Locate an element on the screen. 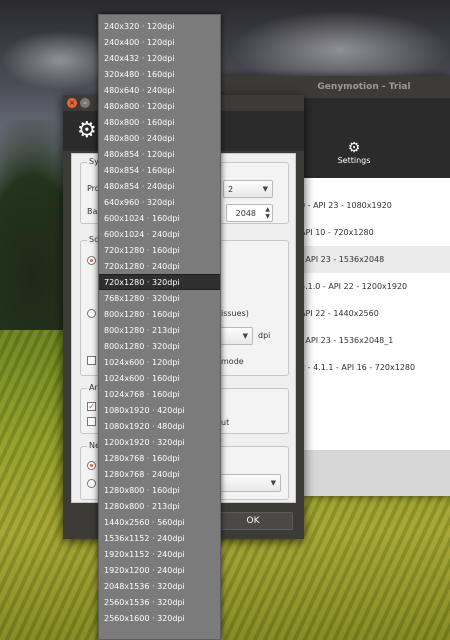 Image resolution: width=450 pixels, height=640 pixels. screen-preset-radio is located at coordinates (91, 260).